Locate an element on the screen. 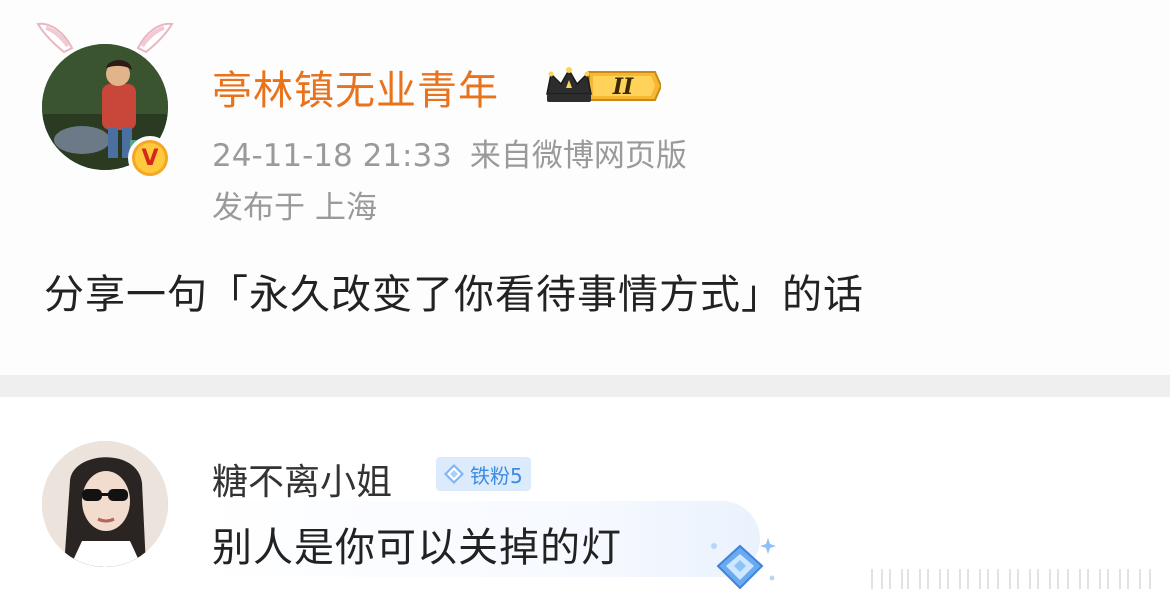 The image size is (1170, 609). avatar-photo is located at coordinates (105, 504).